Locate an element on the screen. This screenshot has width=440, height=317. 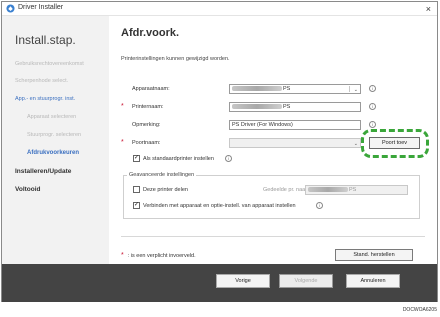
page-title: Afdr.voork. is located at coordinates (150, 33).